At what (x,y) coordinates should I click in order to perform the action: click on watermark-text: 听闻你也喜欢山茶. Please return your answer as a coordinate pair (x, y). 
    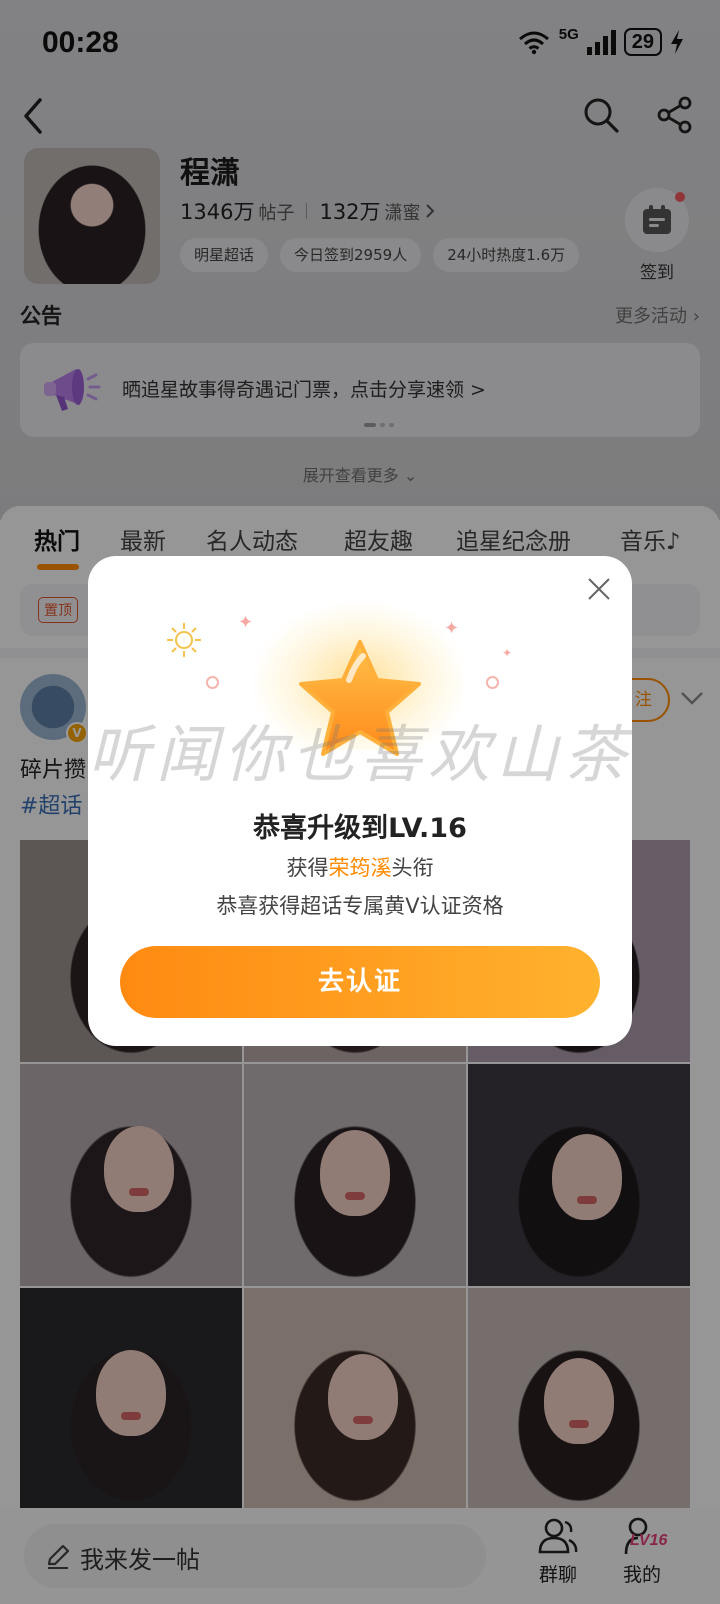
    Looking at the image, I should click on (360, 754).